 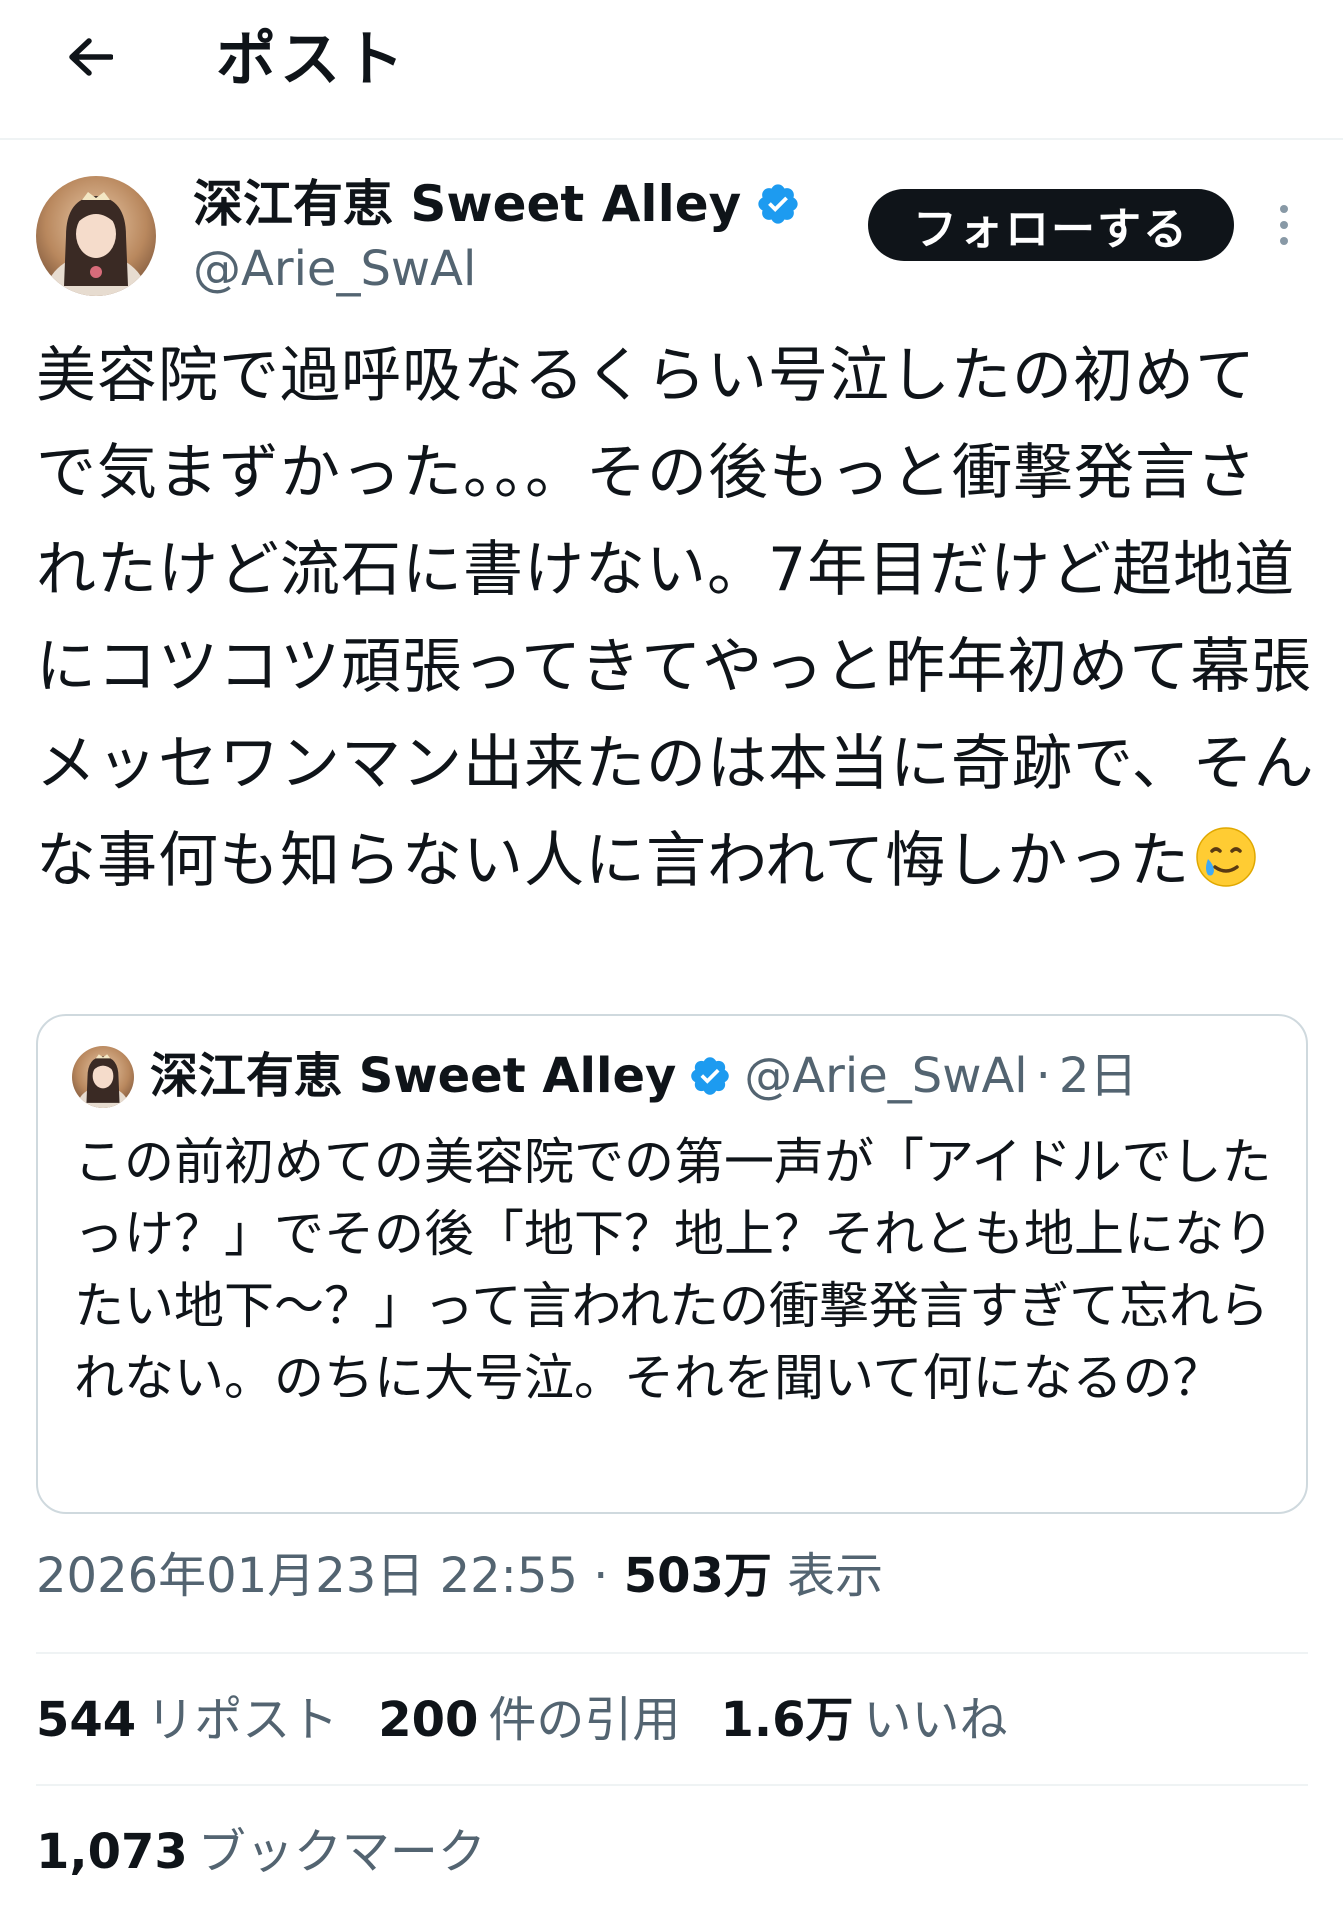 I want to click on reposts-stat: 544 リポスト, so click(x=187, y=1720).